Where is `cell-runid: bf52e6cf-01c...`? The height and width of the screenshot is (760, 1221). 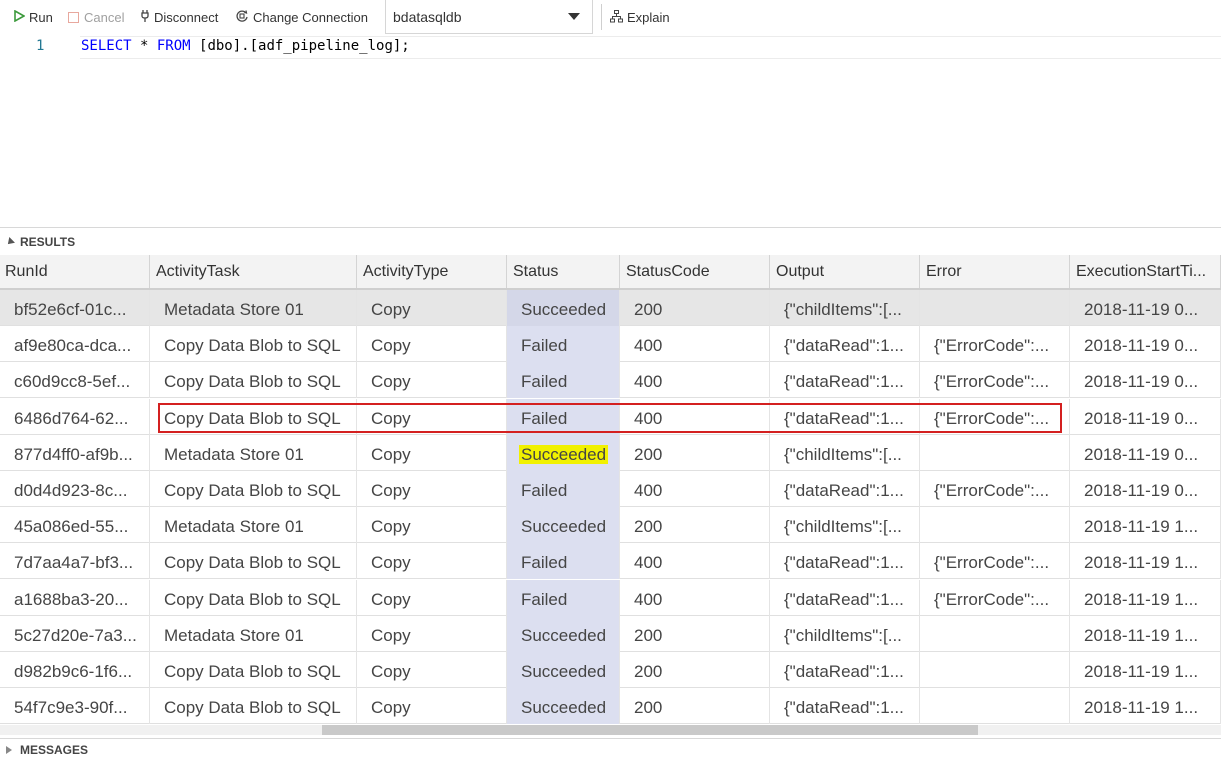
cell-runid: bf52e6cf-01c... is located at coordinates (75, 308).